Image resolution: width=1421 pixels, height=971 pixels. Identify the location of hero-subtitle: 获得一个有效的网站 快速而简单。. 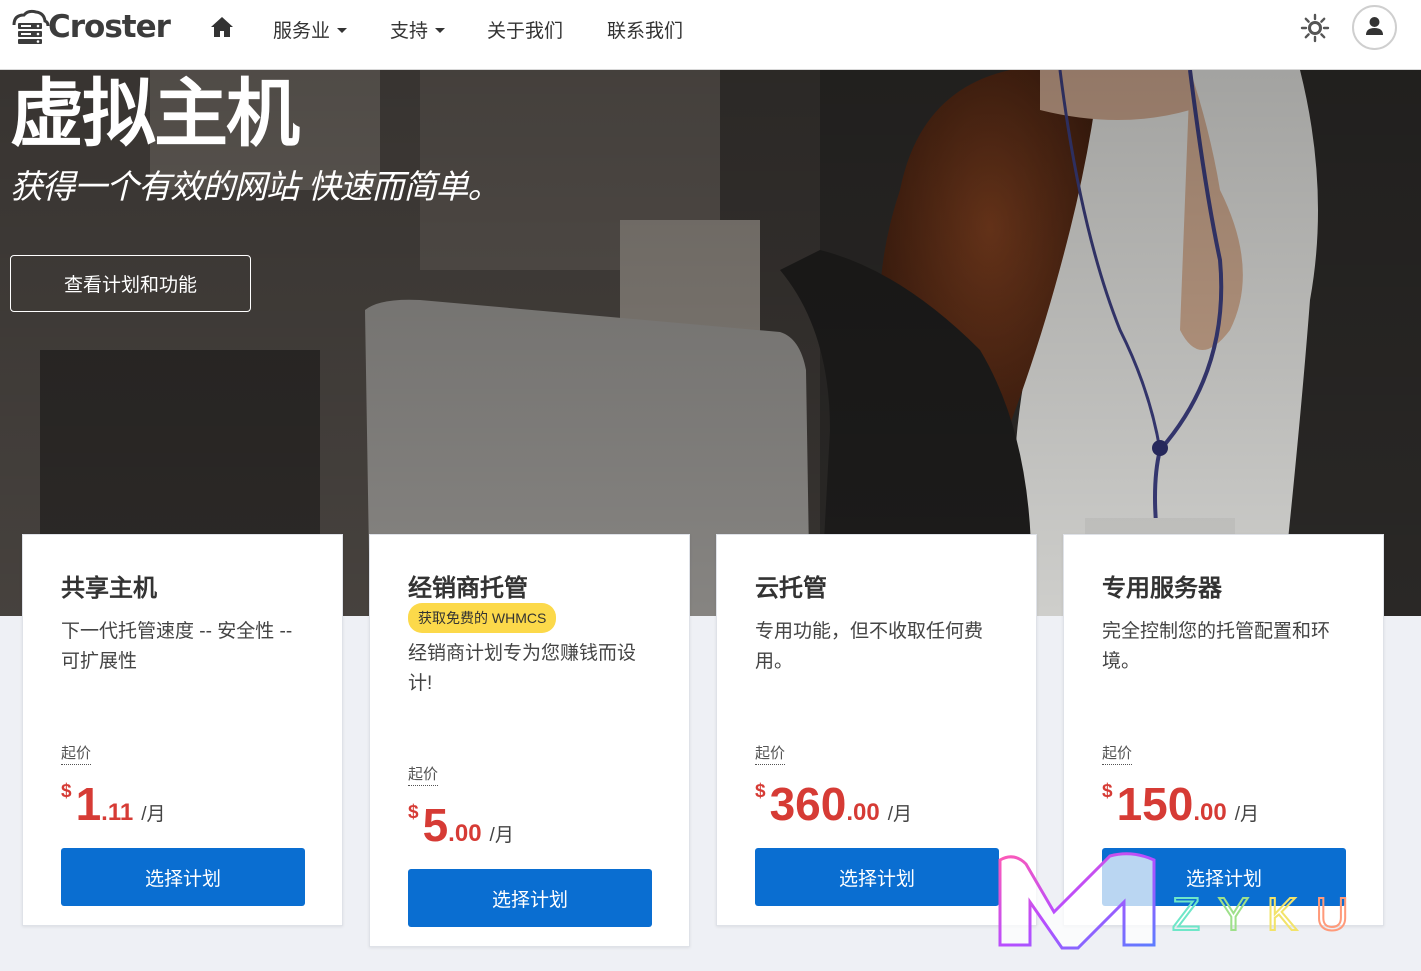
(255, 186).